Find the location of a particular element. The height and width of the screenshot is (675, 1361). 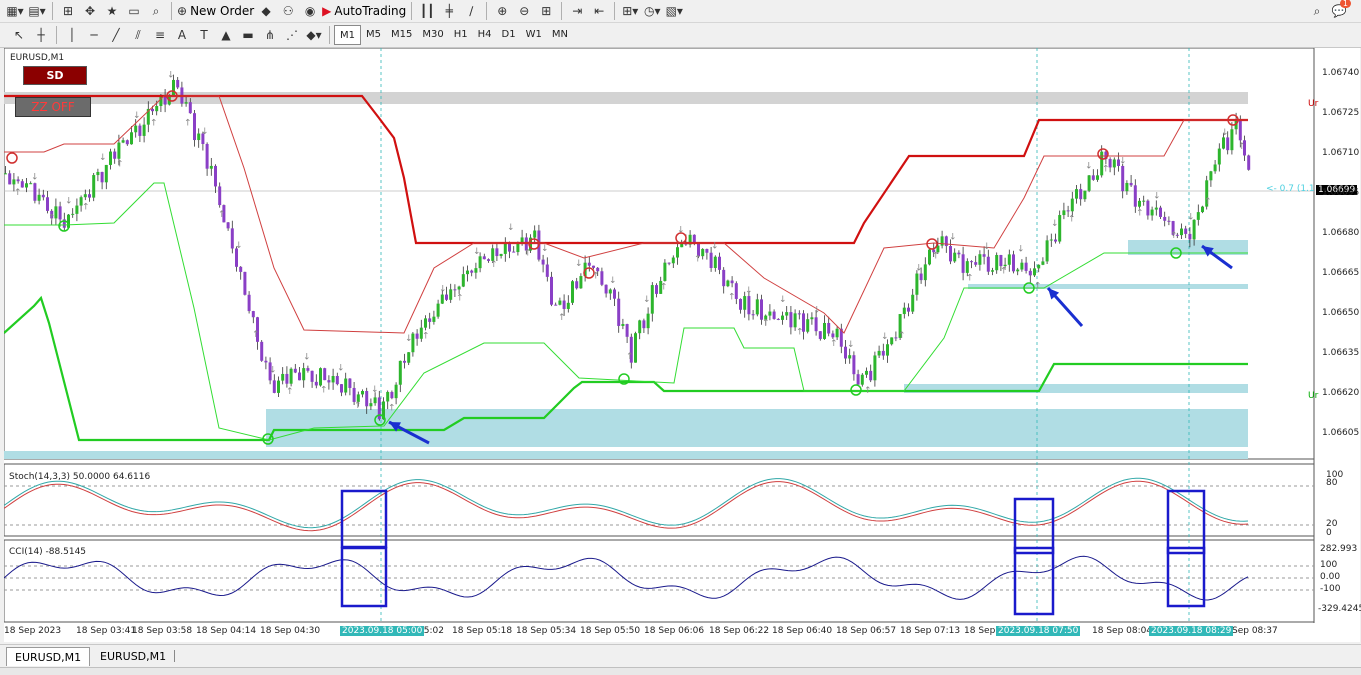

gann-icon: ⋰ is located at coordinates (292, 35).